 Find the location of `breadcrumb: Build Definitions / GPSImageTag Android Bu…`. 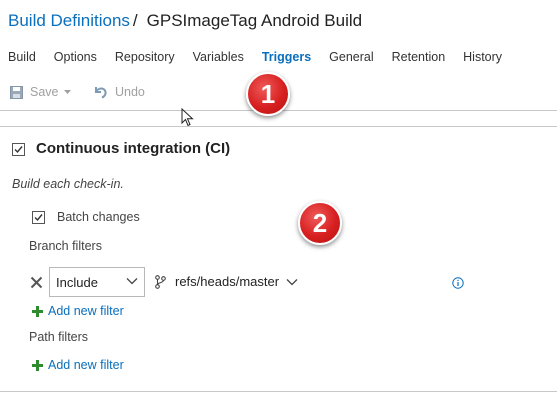

breadcrumb: Build Definitions / GPSImageTag Android Bu… is located at coordinates (185, 21).